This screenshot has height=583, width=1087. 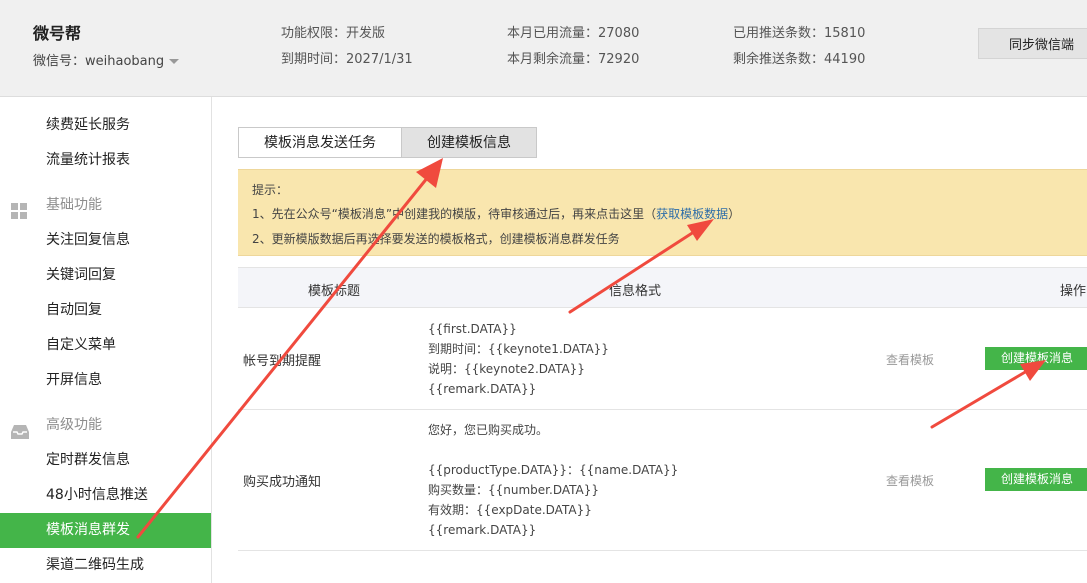 I want to click on brand-name: 微号帮, so click(x=57, y=33).